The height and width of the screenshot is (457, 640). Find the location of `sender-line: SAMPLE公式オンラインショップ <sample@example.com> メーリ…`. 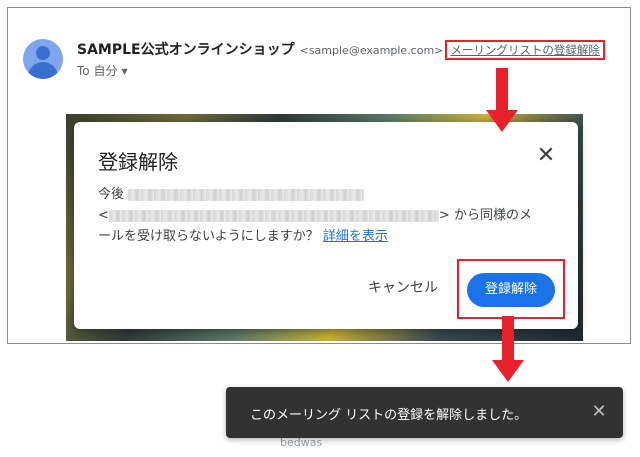

sender-line: SAMPLE公式オンラインショップ <sample@example.com> メーリ… is located at coordinates (341, 50).